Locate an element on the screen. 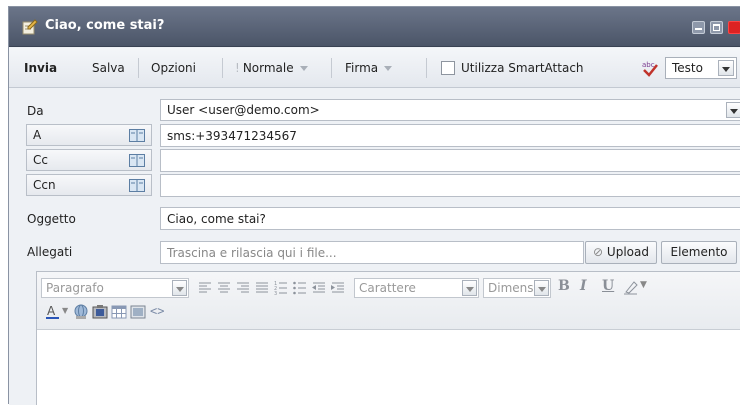 This screenshot has height=405, width=740. maximize-button is located at coordinates (716, 27).